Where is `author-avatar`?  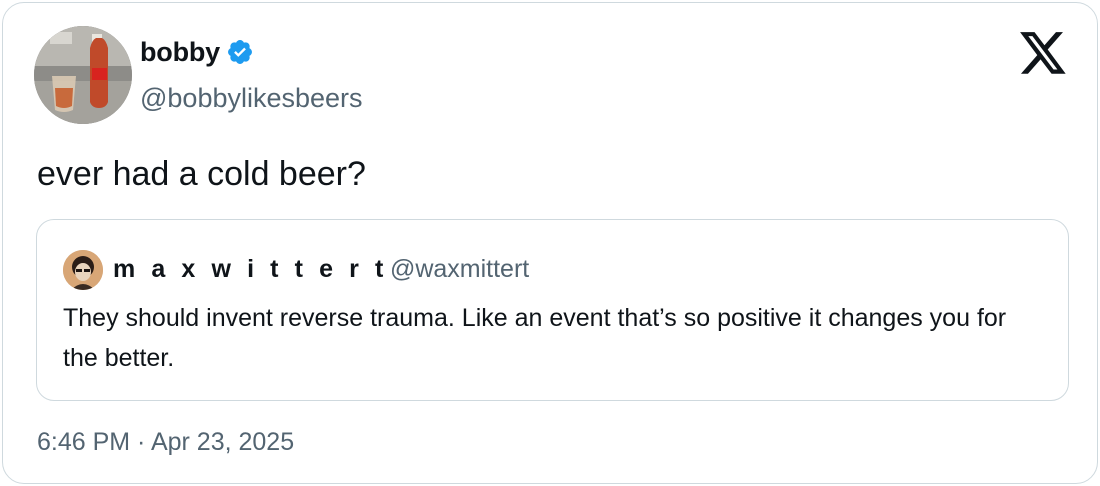 author-avatar is located at coordinates (83, 75).